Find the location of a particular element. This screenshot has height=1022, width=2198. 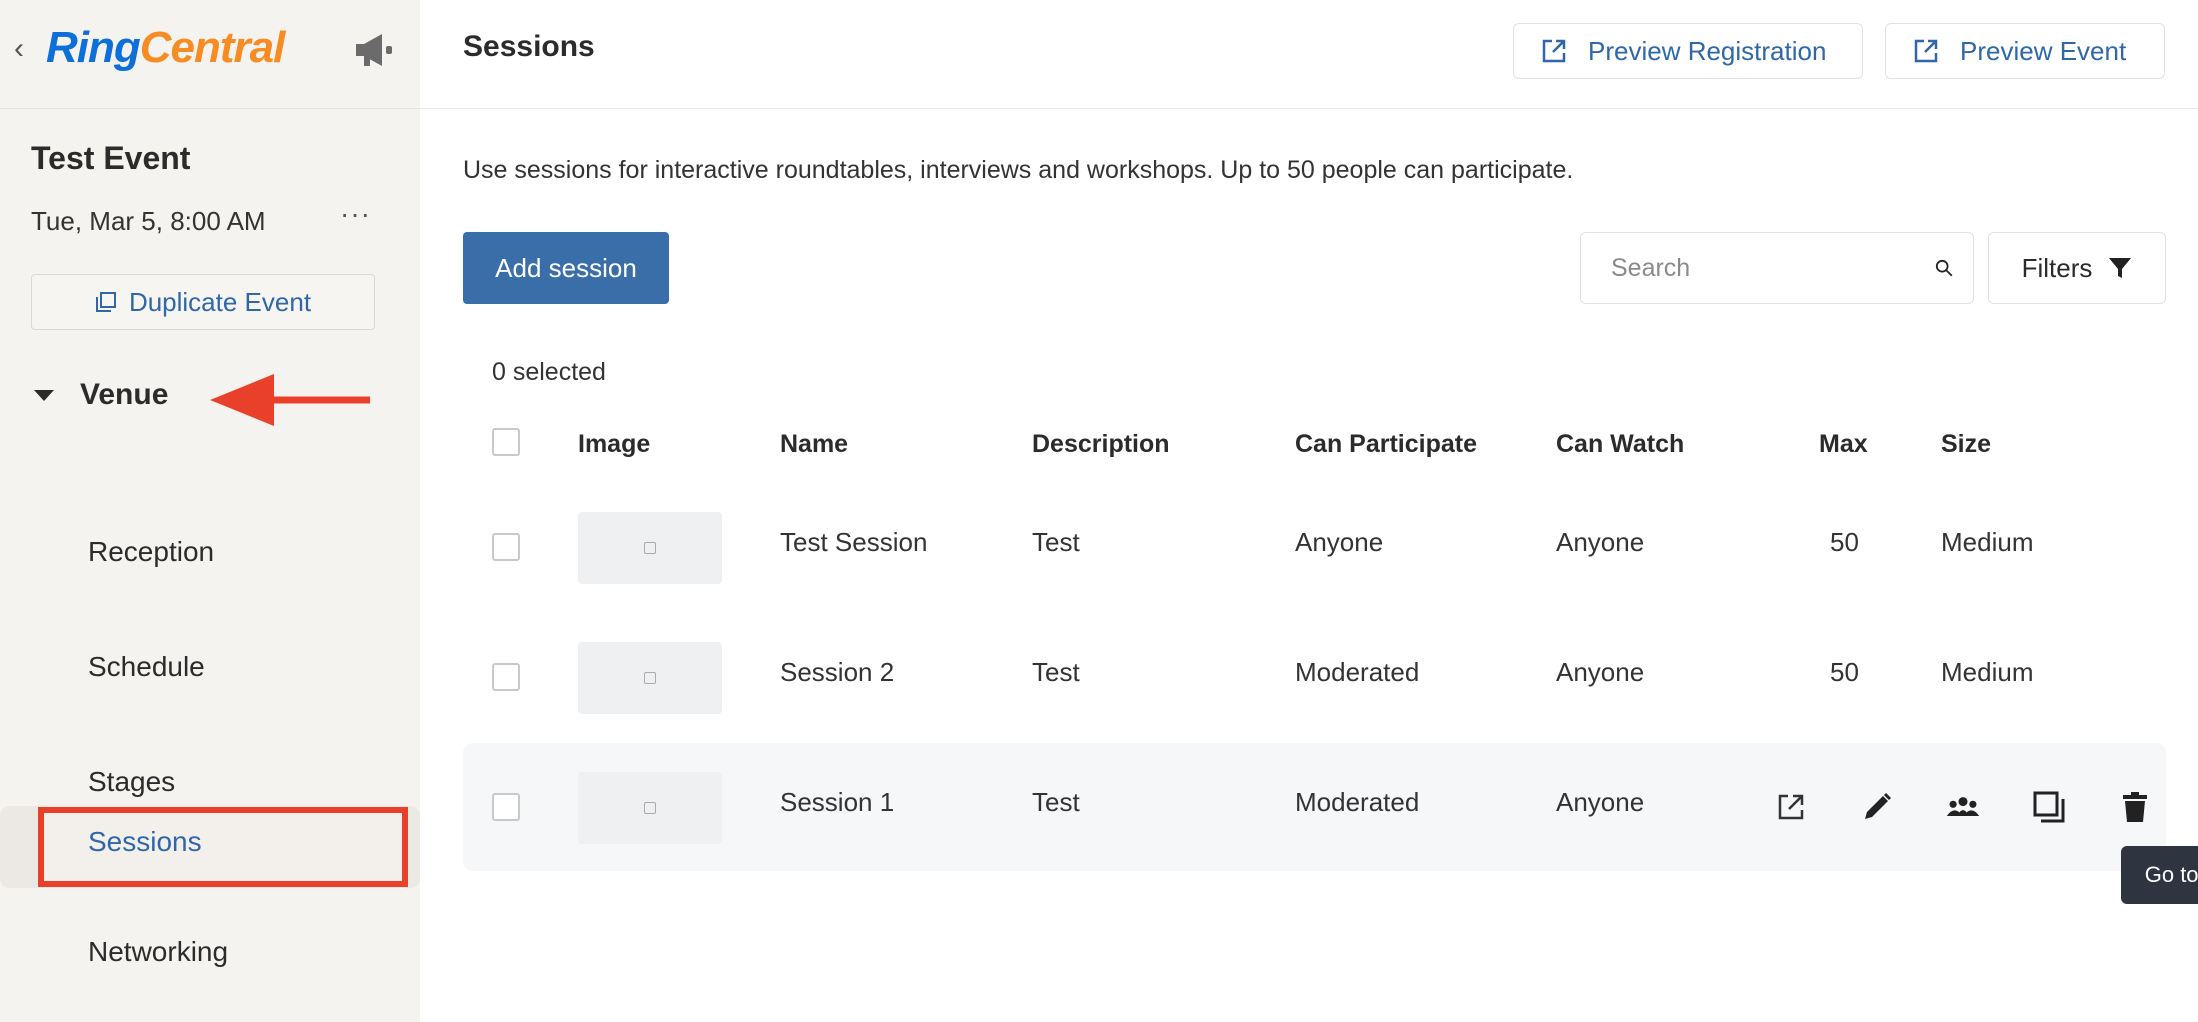

filter-icon is located at coordinates (2120, 268).